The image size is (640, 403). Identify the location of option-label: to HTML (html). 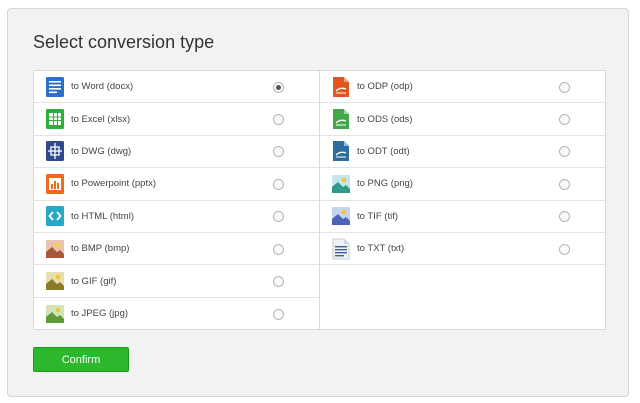
(102, 216).